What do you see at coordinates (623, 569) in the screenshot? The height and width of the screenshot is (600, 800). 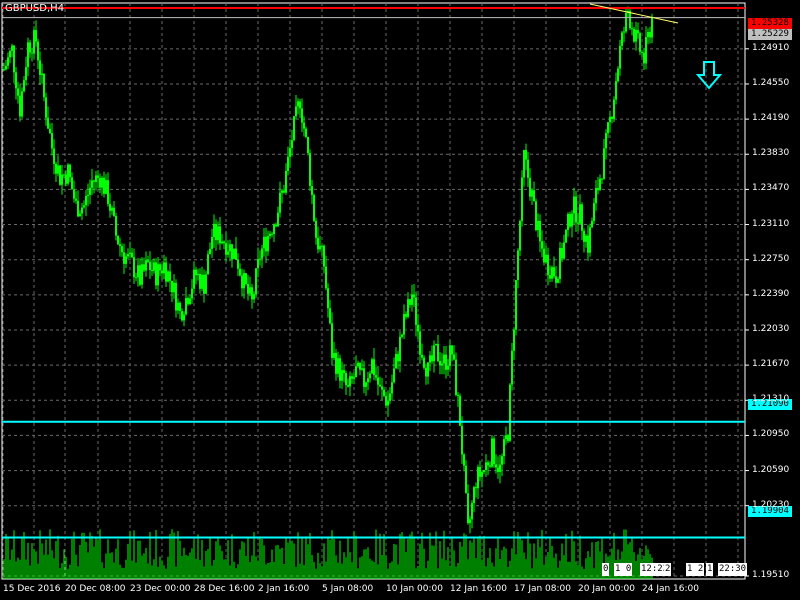 I see `timer-segment: 1 0` at bounding box center [623, 569].